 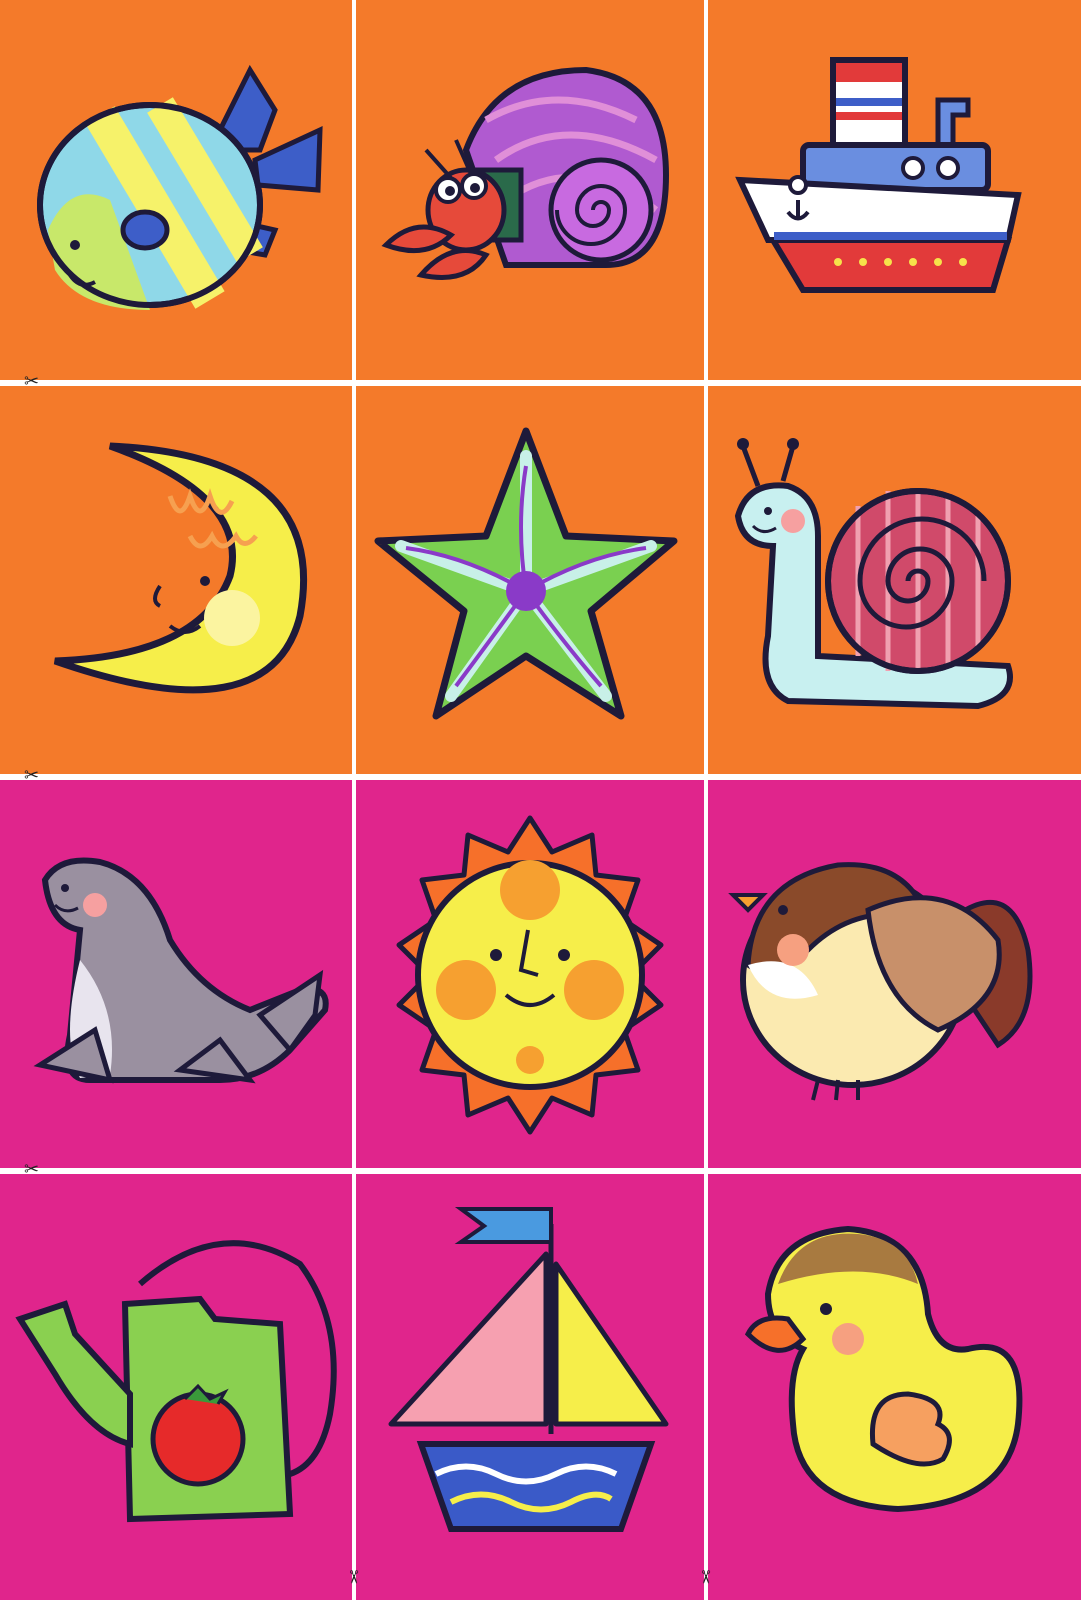 I want to click on crescent-moon-icon, so click(x=180, y=568).